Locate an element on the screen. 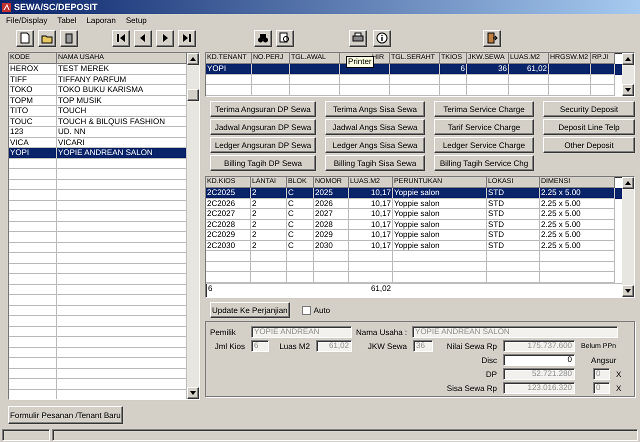 This screenshot has height=442, width=640. scrollbar-thumb is located at coordinates (193, 95).